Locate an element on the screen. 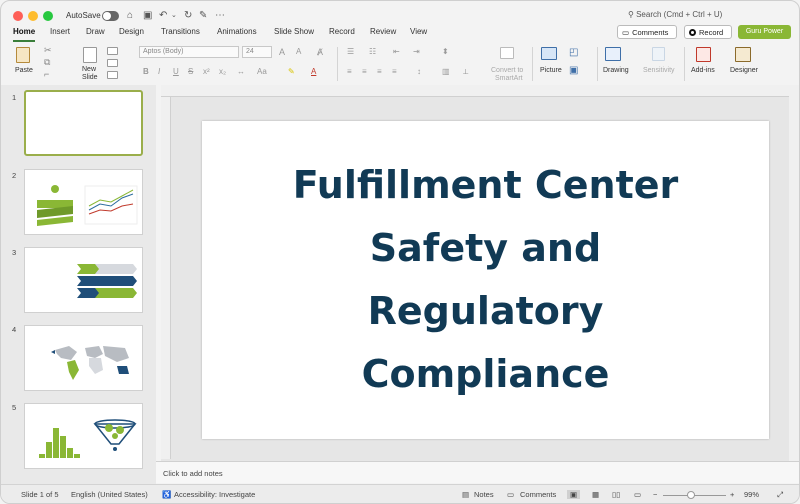  justify-icon: ≡ is located at coordinates (394, 71).